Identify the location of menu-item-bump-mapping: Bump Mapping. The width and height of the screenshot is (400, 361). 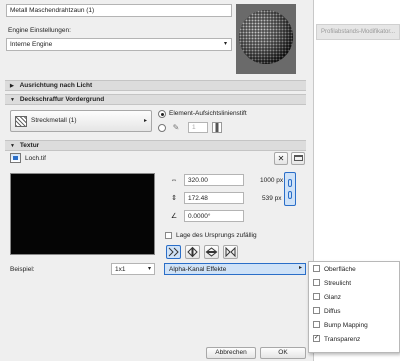
(340, 326).